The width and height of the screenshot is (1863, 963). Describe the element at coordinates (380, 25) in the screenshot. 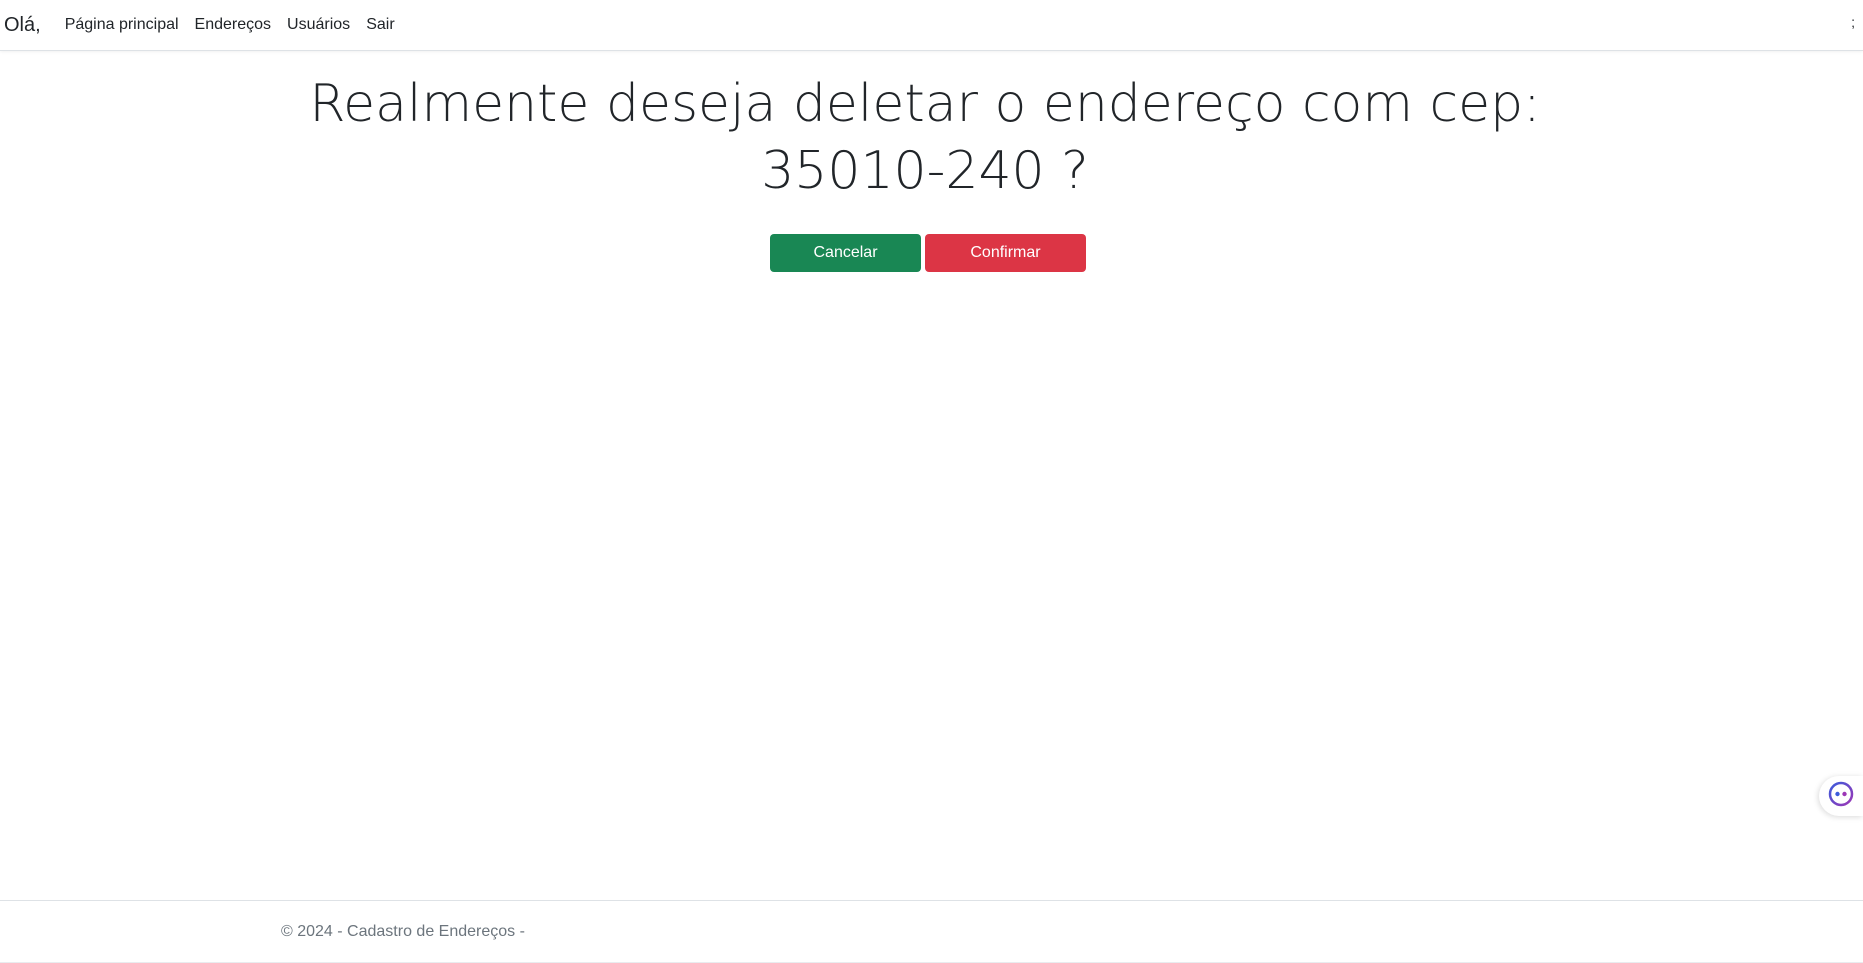

I see `nav-link-logout: Sair` at that location.